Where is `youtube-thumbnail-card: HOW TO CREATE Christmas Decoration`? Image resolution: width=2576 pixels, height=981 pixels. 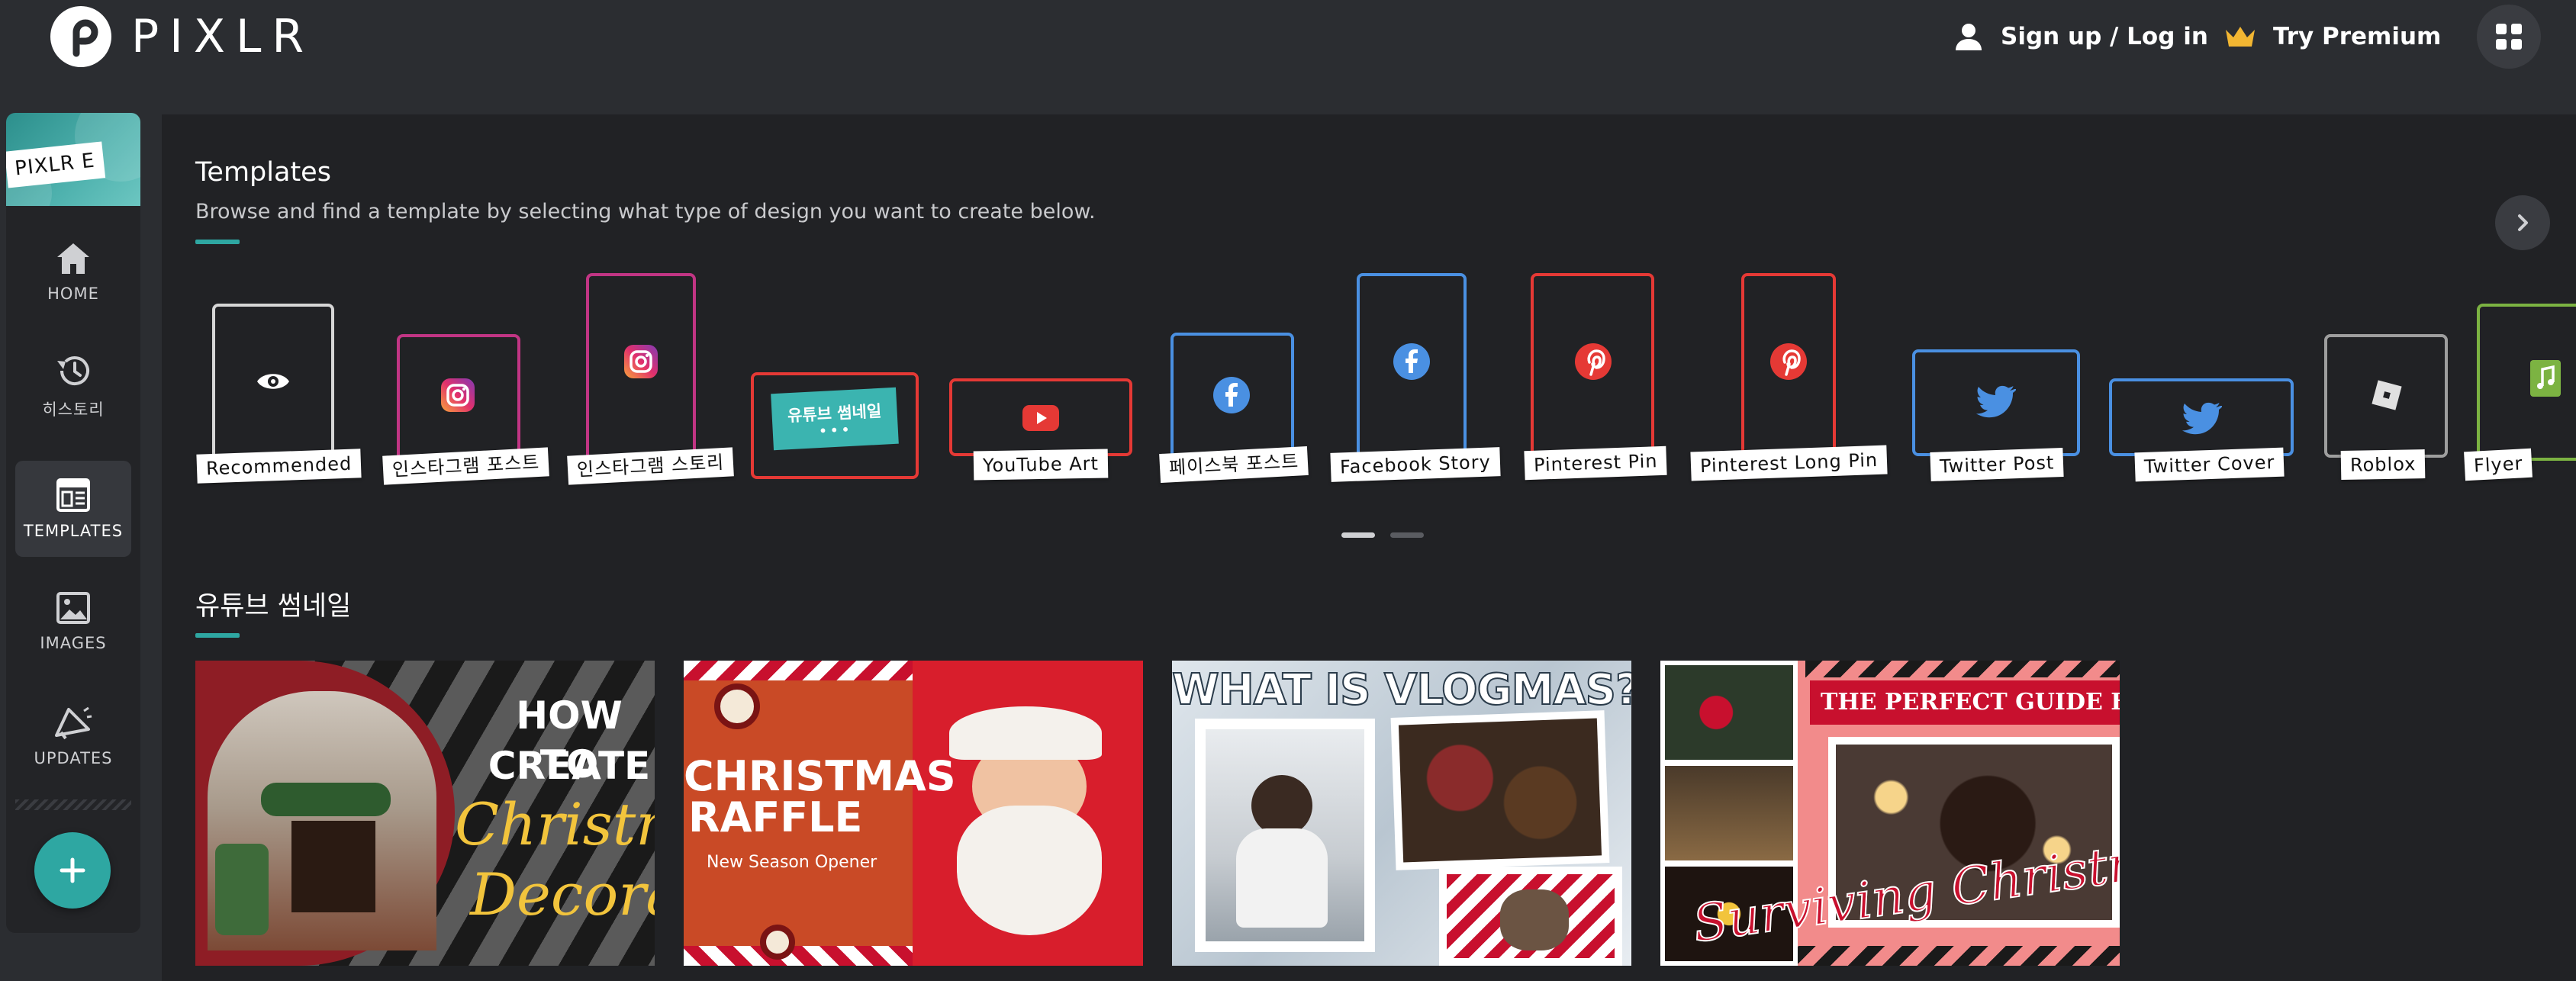
youtube-thumbnail-card: HOW TO CREATE Christmas Decoration is located at coordinates (425, 813).